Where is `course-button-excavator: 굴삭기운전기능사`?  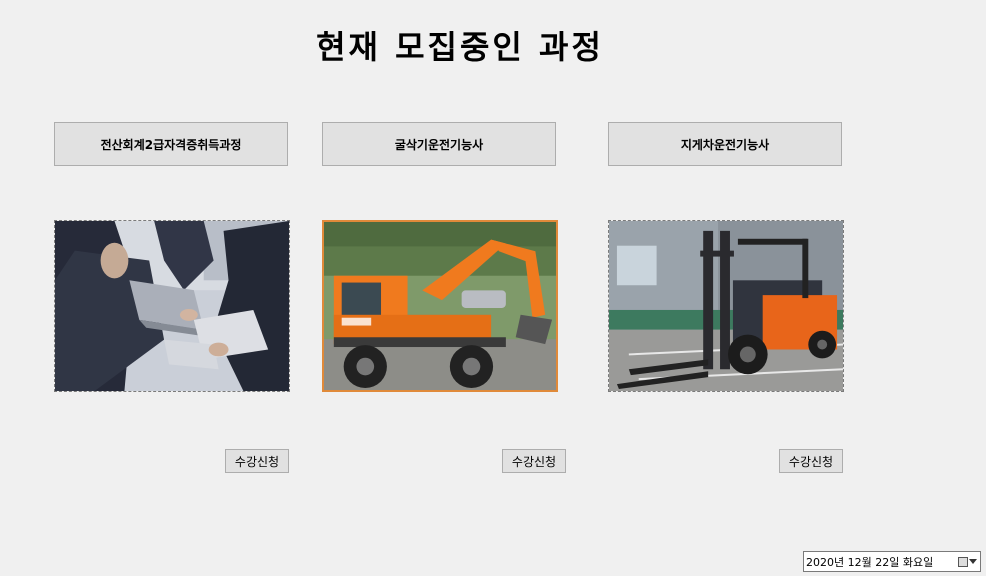 course-button-excavator: 굴삭기운전기능사 is located at coordinates (439, 144).